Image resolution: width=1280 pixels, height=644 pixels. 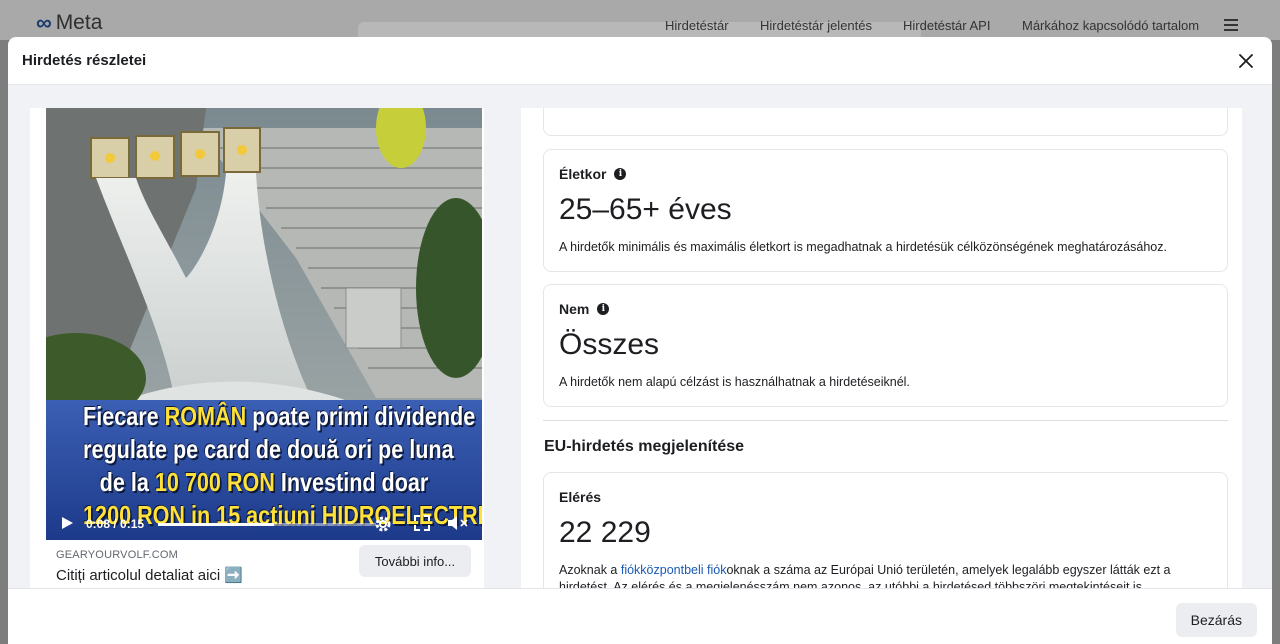 What do you see at coordinates (674, 570) in the screenshot?
I see `accounts-center-link: fiókközpontbeli fiók` at bounding box center [674, 570].